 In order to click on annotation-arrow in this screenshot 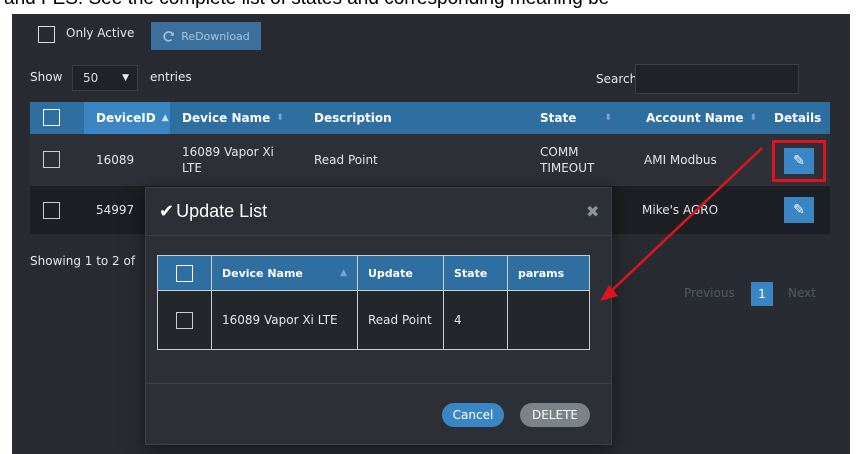, I will do `click(681, 224)`.